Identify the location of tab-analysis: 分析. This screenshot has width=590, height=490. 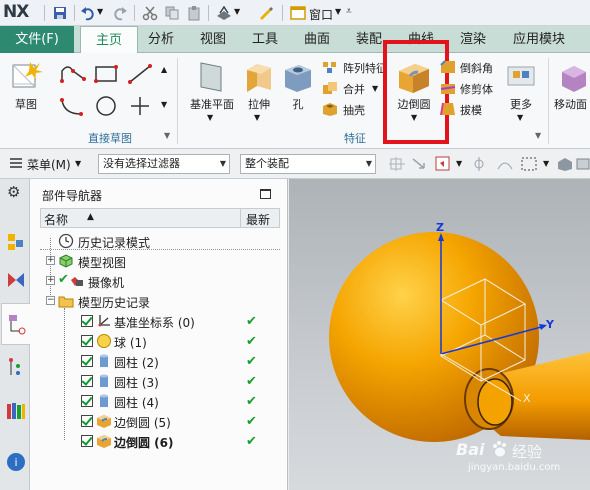
(161, 39).